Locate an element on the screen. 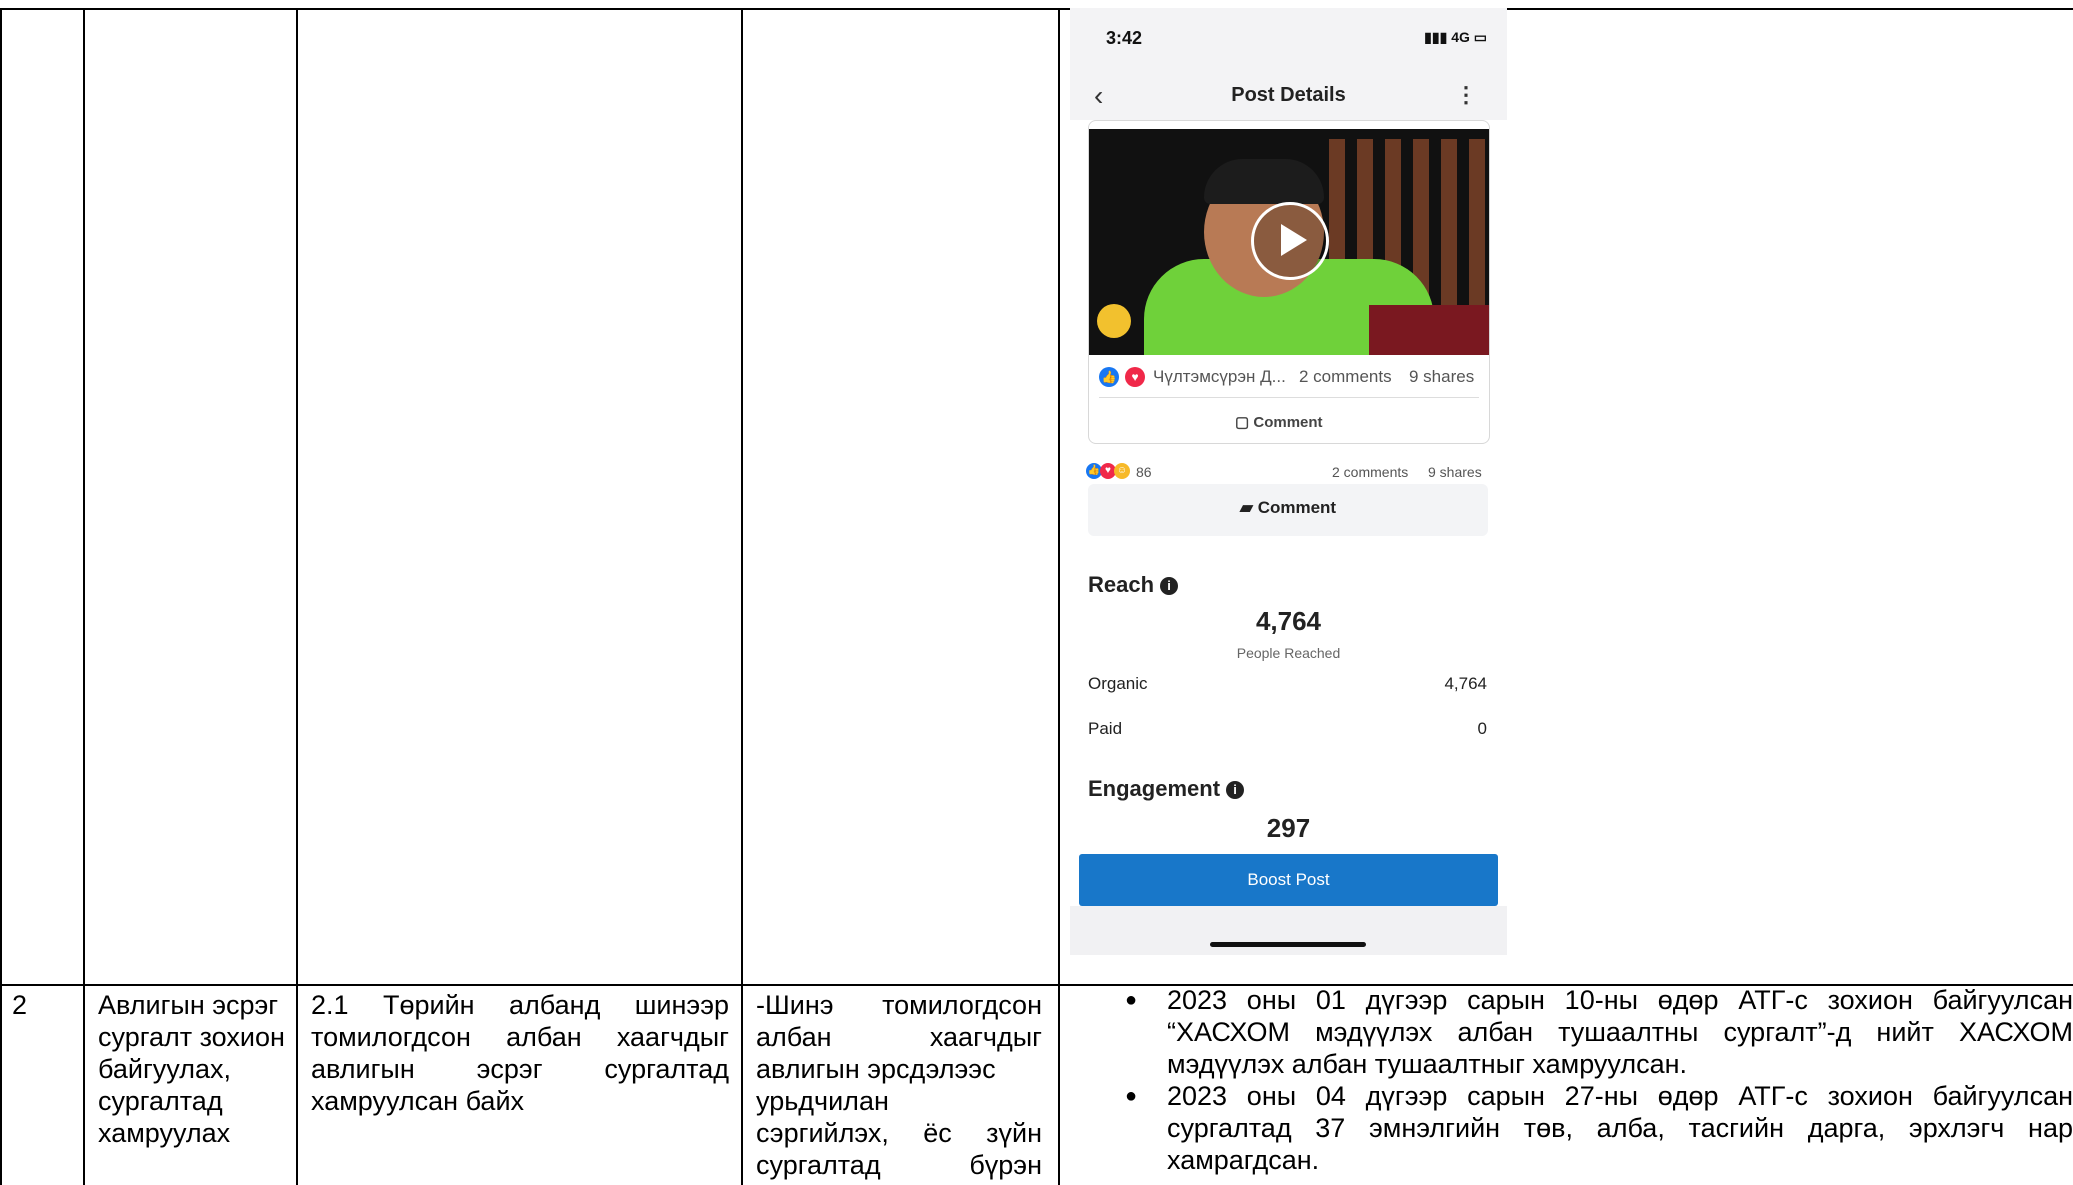  comment-filled-icon: ▰ is located at coordinates (1246, 507).